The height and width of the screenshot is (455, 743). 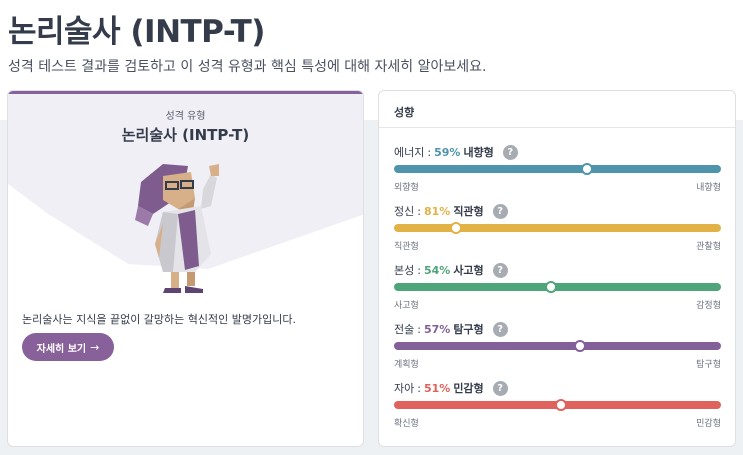 I want to click on logician-avatar, so click(x=183, y=226).